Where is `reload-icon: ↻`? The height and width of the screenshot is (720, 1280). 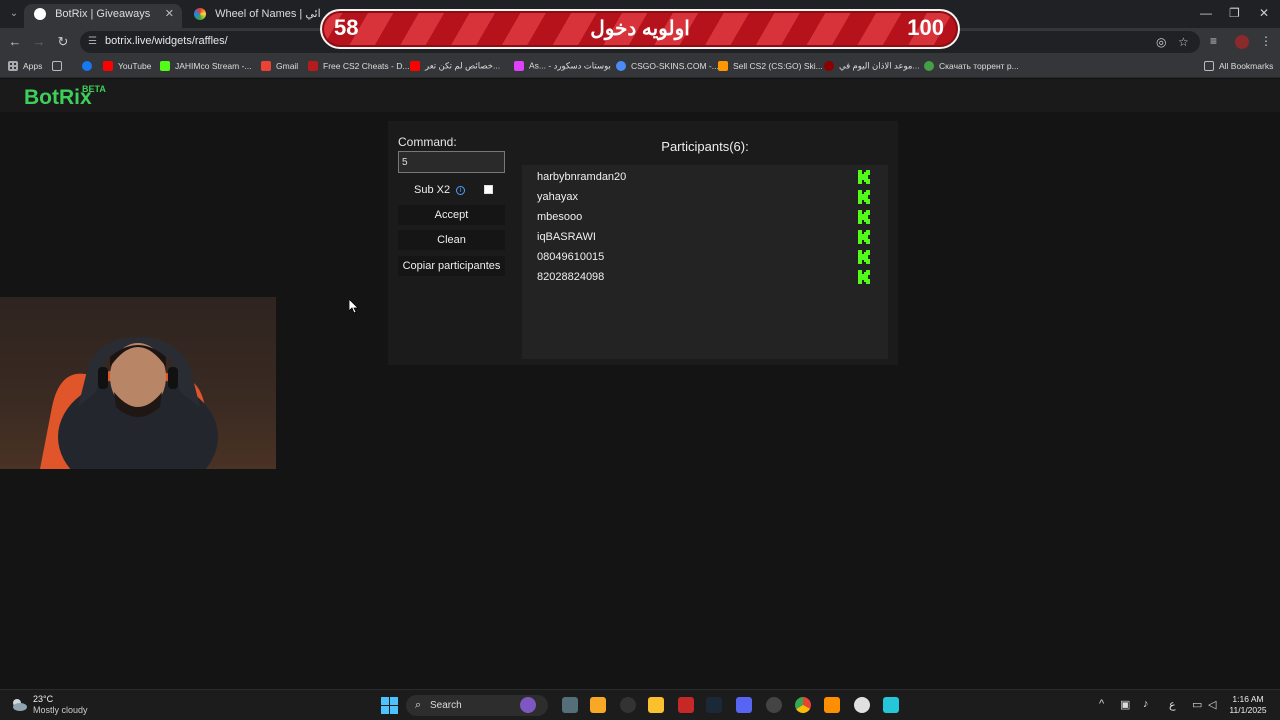 reload-icon: ↻ is located at coordinates (63, 42).